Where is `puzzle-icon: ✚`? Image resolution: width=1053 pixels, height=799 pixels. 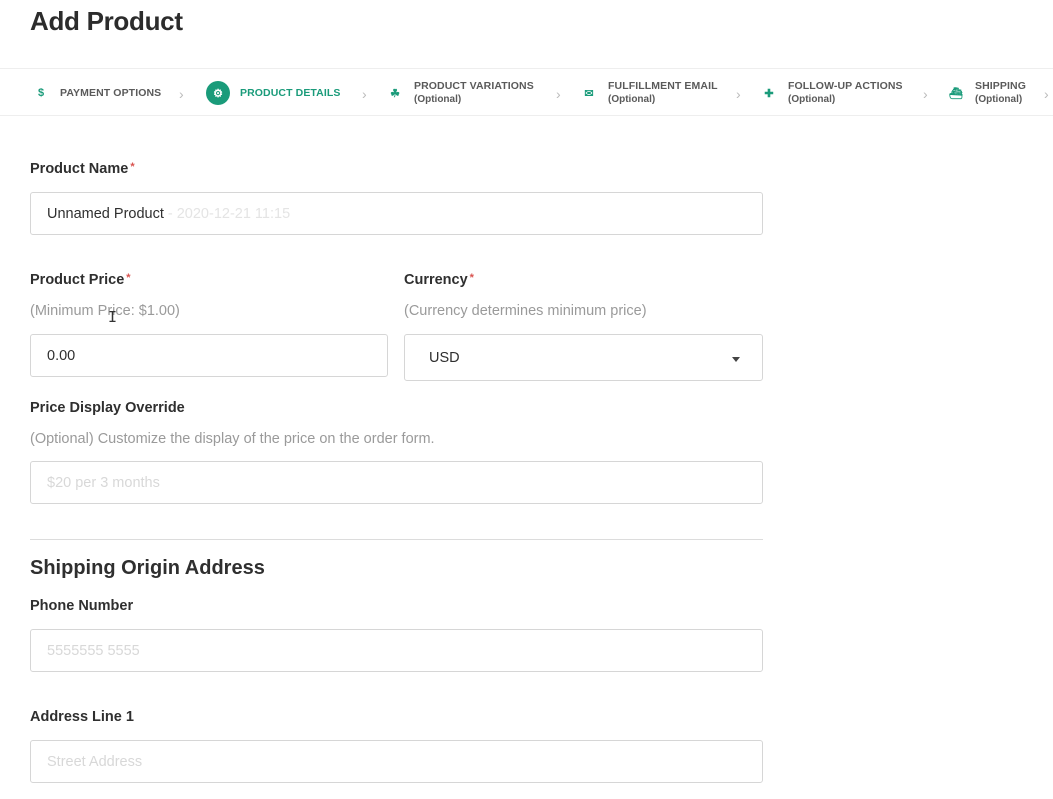
puzzle-icon: ✚ is located at coordinates (769, 93).